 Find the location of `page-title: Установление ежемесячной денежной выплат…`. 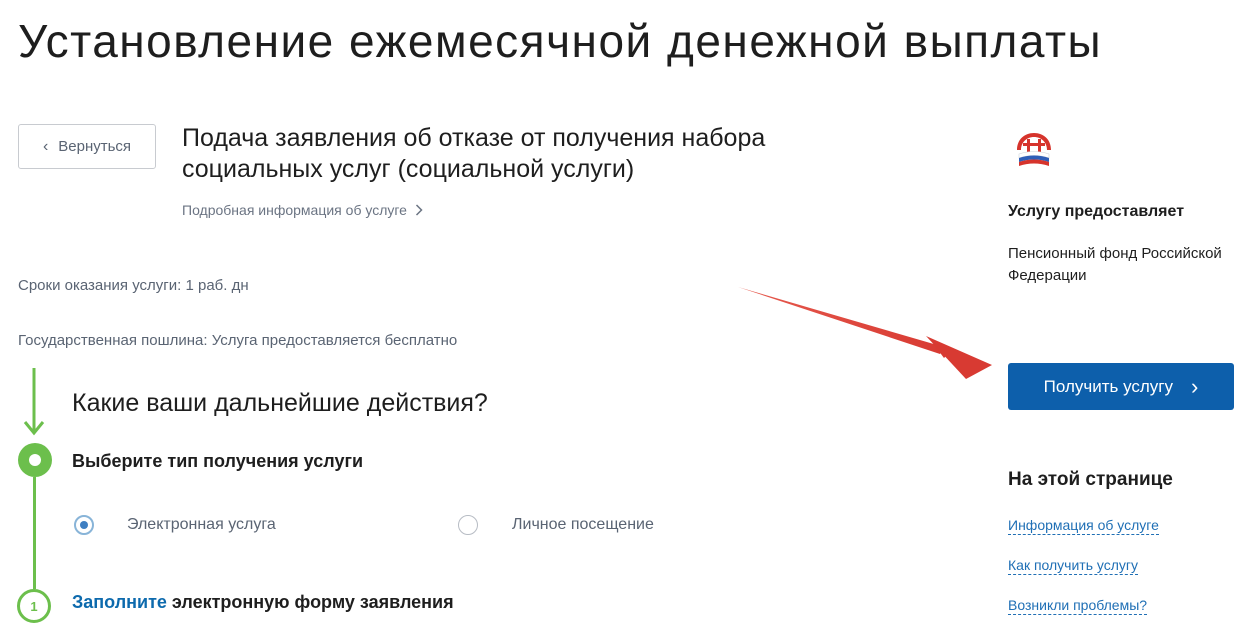

page-title: Установление ежемесячной денежной выплат… is located at coordinates (560, 41).